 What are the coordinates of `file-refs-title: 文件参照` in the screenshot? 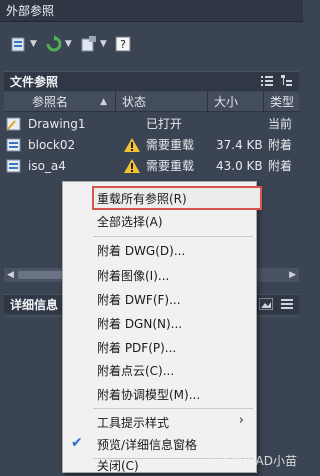 It's located at (34, 82).